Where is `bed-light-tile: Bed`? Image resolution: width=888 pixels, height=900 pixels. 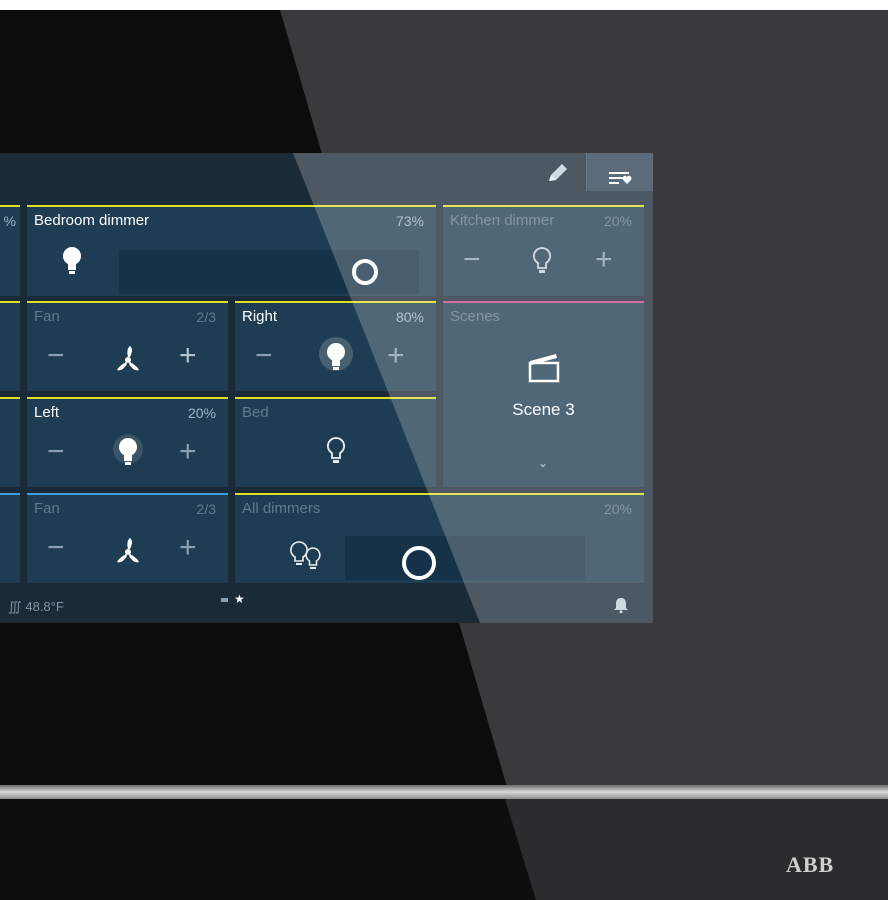
bed-light-tile: Bed is located at coordinates (335, 442).